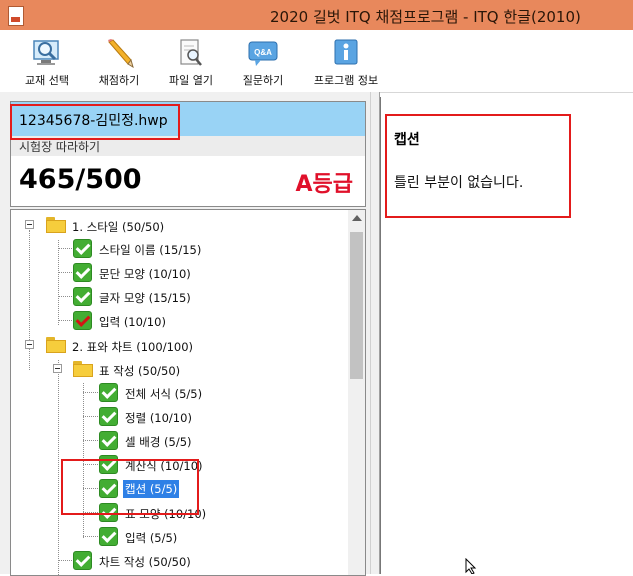  What do you see at coordinates (346, 52) in the screenshot?
I see `info-icon` at bounding box center [346, 52].